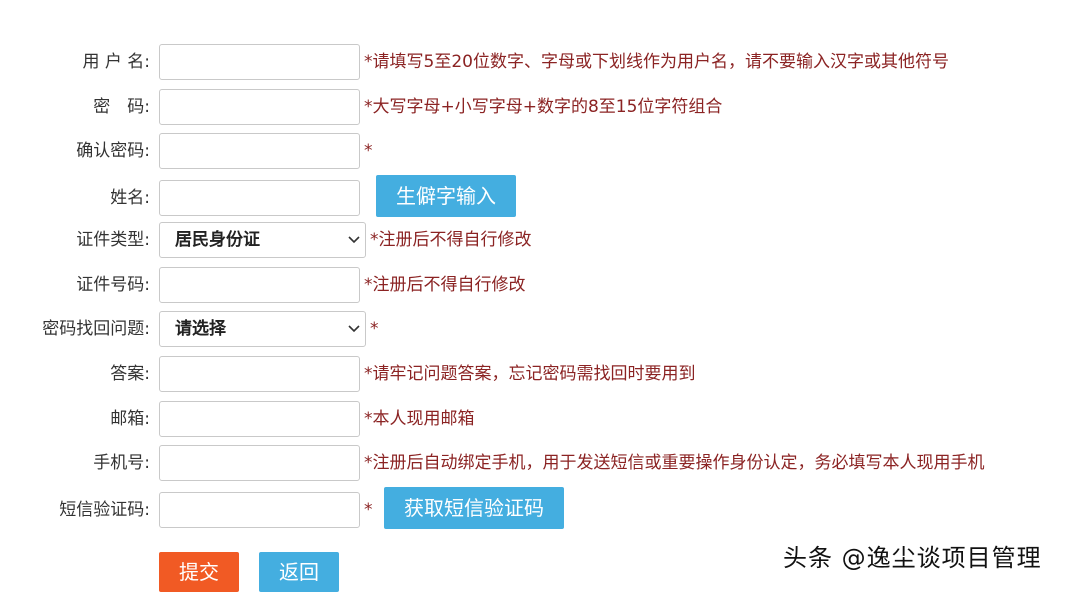  What do you see at coordinates (116, 62) in the screenshot?
I see `username-label: 用 户 名:` at bounding box center [116, 62].